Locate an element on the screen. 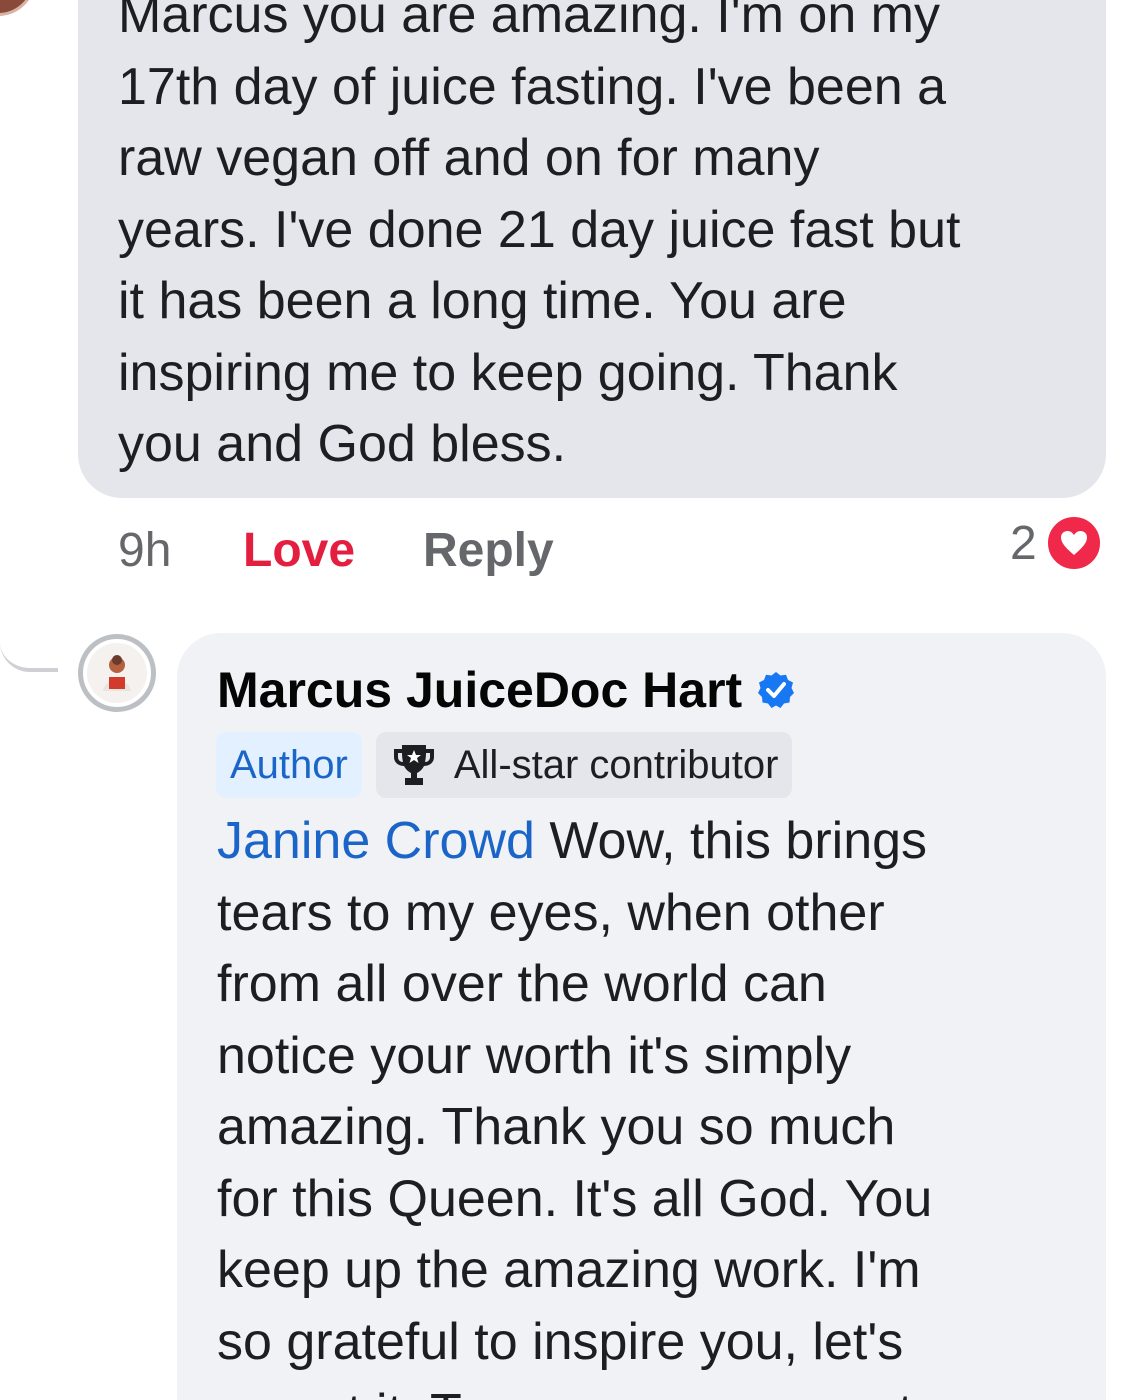 This screenshot has height=1400, width=1134. avatar-photo-icon is located at coordinates (117, 673).